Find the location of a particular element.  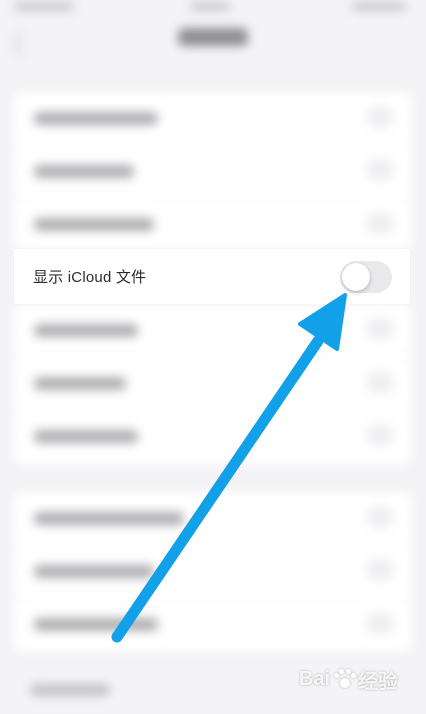

watermark-text: Bai is located at coordinates (314, 679).